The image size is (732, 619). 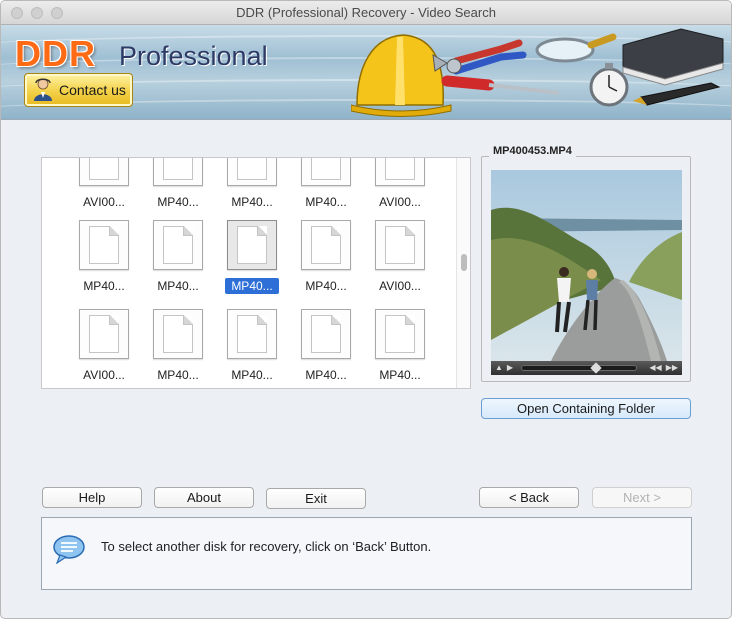 I want to click on pliers-icon, so click(x=479, y=57).